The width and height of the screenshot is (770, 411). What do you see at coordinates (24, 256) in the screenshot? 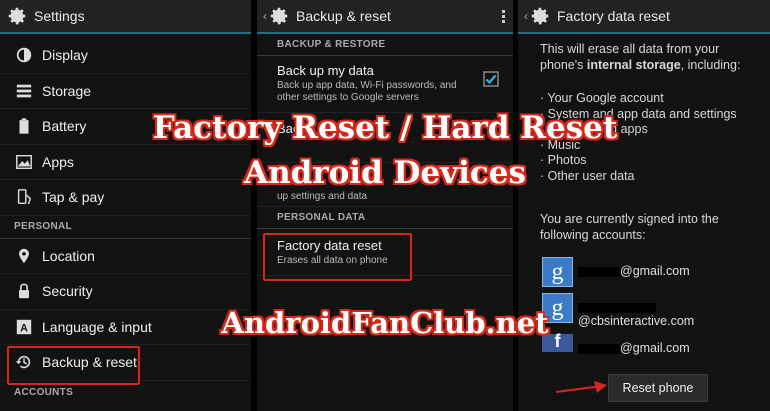
I see `location-icon` at bounding box center [24, 256].